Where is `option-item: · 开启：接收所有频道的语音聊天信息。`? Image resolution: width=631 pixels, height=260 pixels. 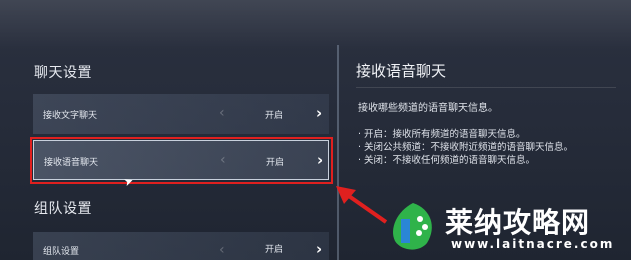
option-item: · 开启：接收所有频道的语音聊天信息。 is located at coordinates (442, 134).